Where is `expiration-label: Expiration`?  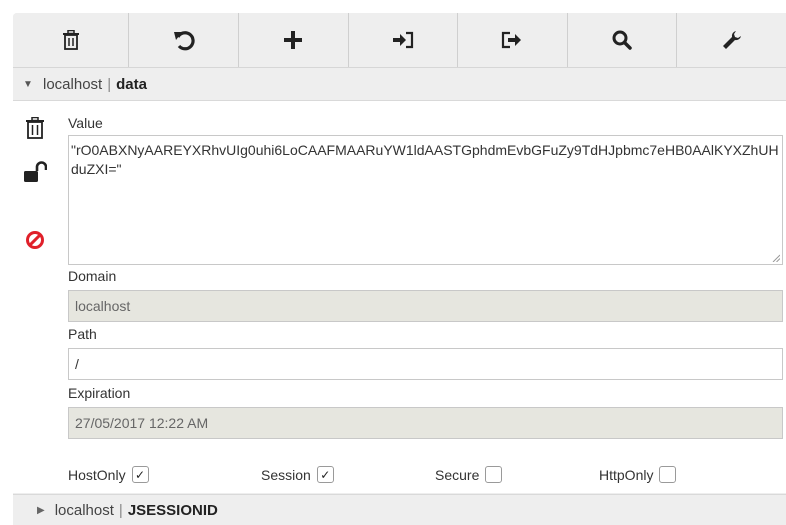 expiration-label: Expiration is located at coordinates (99, 393).